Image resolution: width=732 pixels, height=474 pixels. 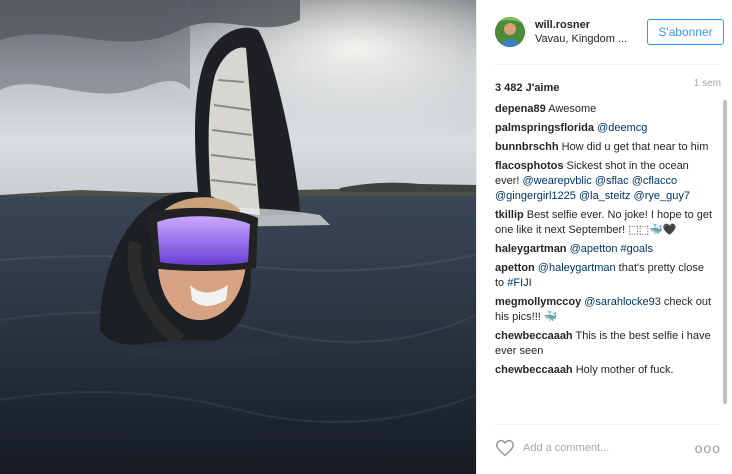 I want to click on header-divider, so click(x=607, y=64).